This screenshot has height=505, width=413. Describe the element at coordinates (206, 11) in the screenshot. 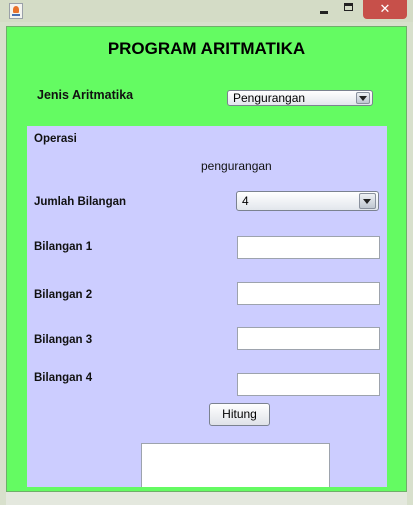

I see `window-titlebar: ✕` at that location.